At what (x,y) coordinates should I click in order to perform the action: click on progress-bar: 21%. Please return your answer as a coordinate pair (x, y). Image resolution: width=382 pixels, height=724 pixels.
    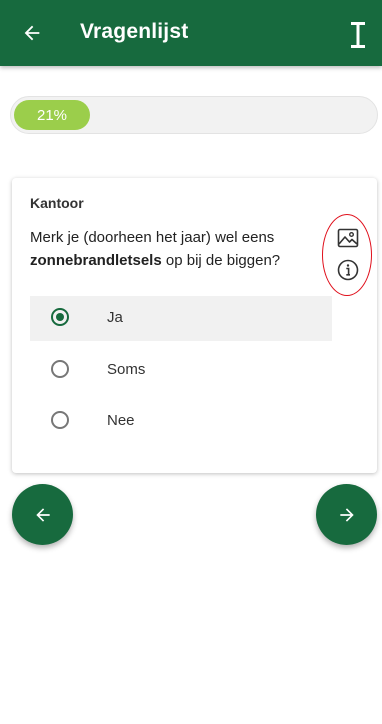
    Looking at the image, I should click on (194, 115).